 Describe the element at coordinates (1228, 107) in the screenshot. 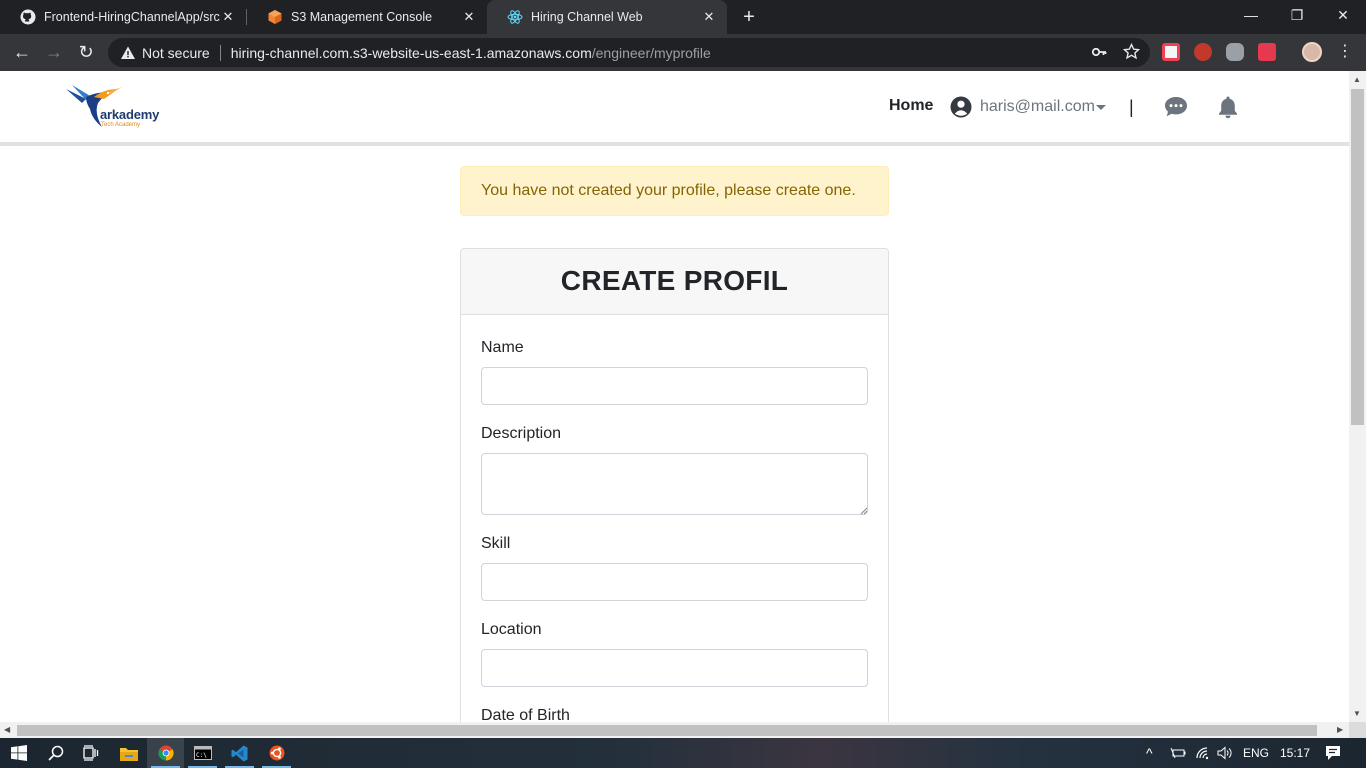

I see `bell-icon` at that location.